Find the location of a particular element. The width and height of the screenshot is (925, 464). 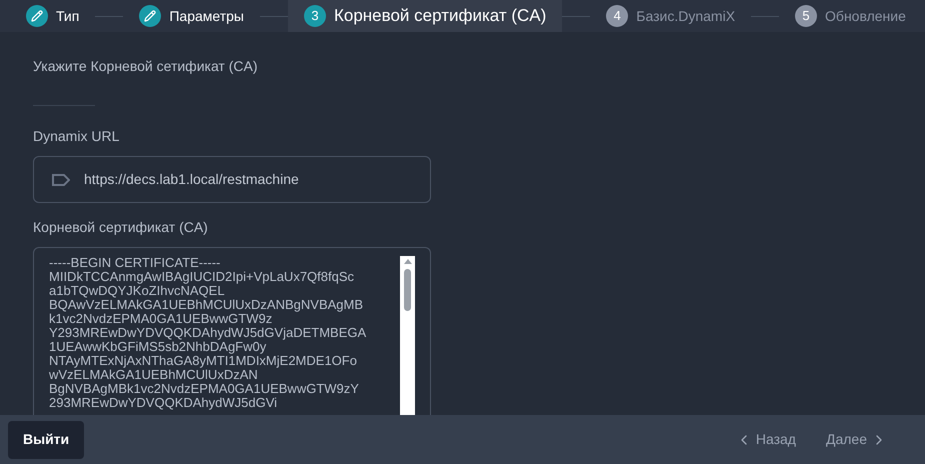

wizard-step: Параметры is located at coordinates (191, 16).